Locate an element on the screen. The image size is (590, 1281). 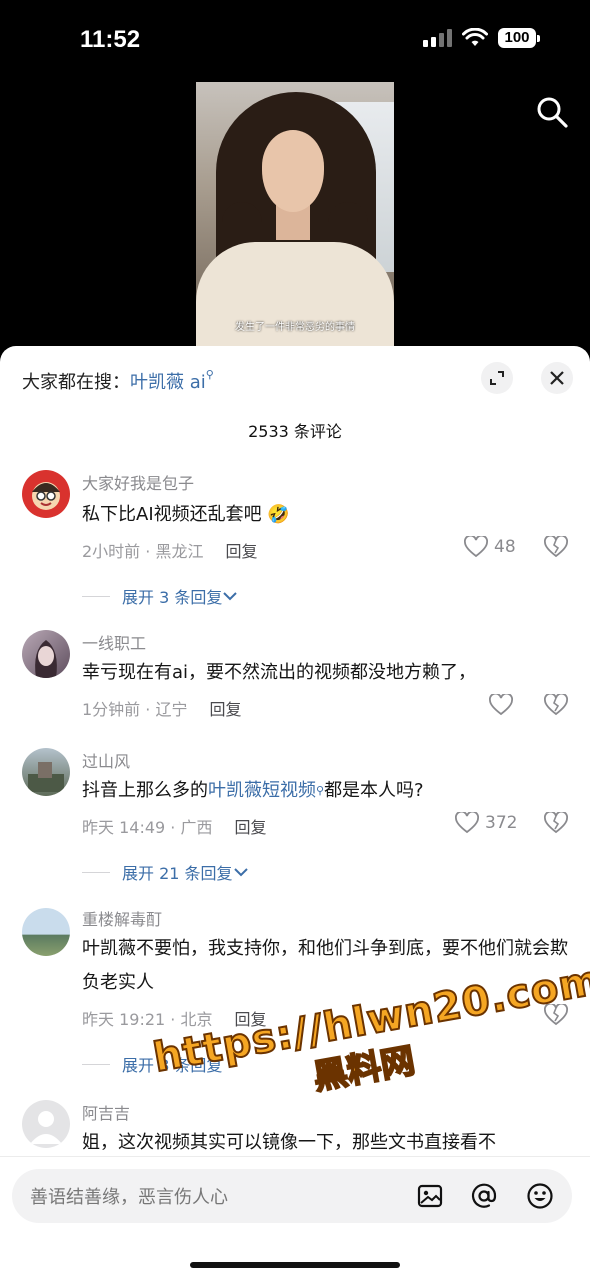
status-bar: 11:52 100 is located at coordinates (295, 40).